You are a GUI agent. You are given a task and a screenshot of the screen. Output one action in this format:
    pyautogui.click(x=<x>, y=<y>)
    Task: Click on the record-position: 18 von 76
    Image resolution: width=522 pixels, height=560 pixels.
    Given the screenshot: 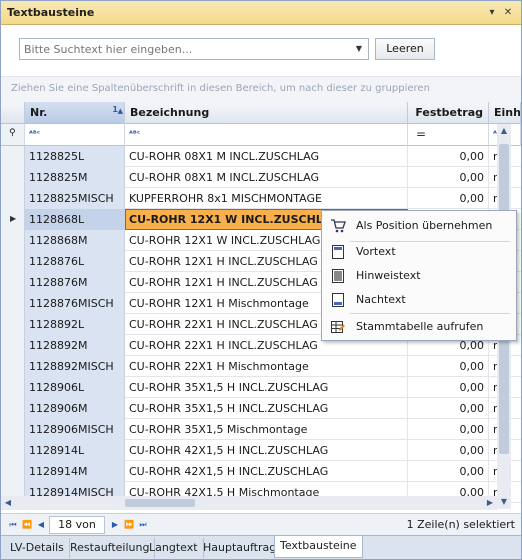 What is the action you would take?
    pyautogui.click(x=77, y=531)
    